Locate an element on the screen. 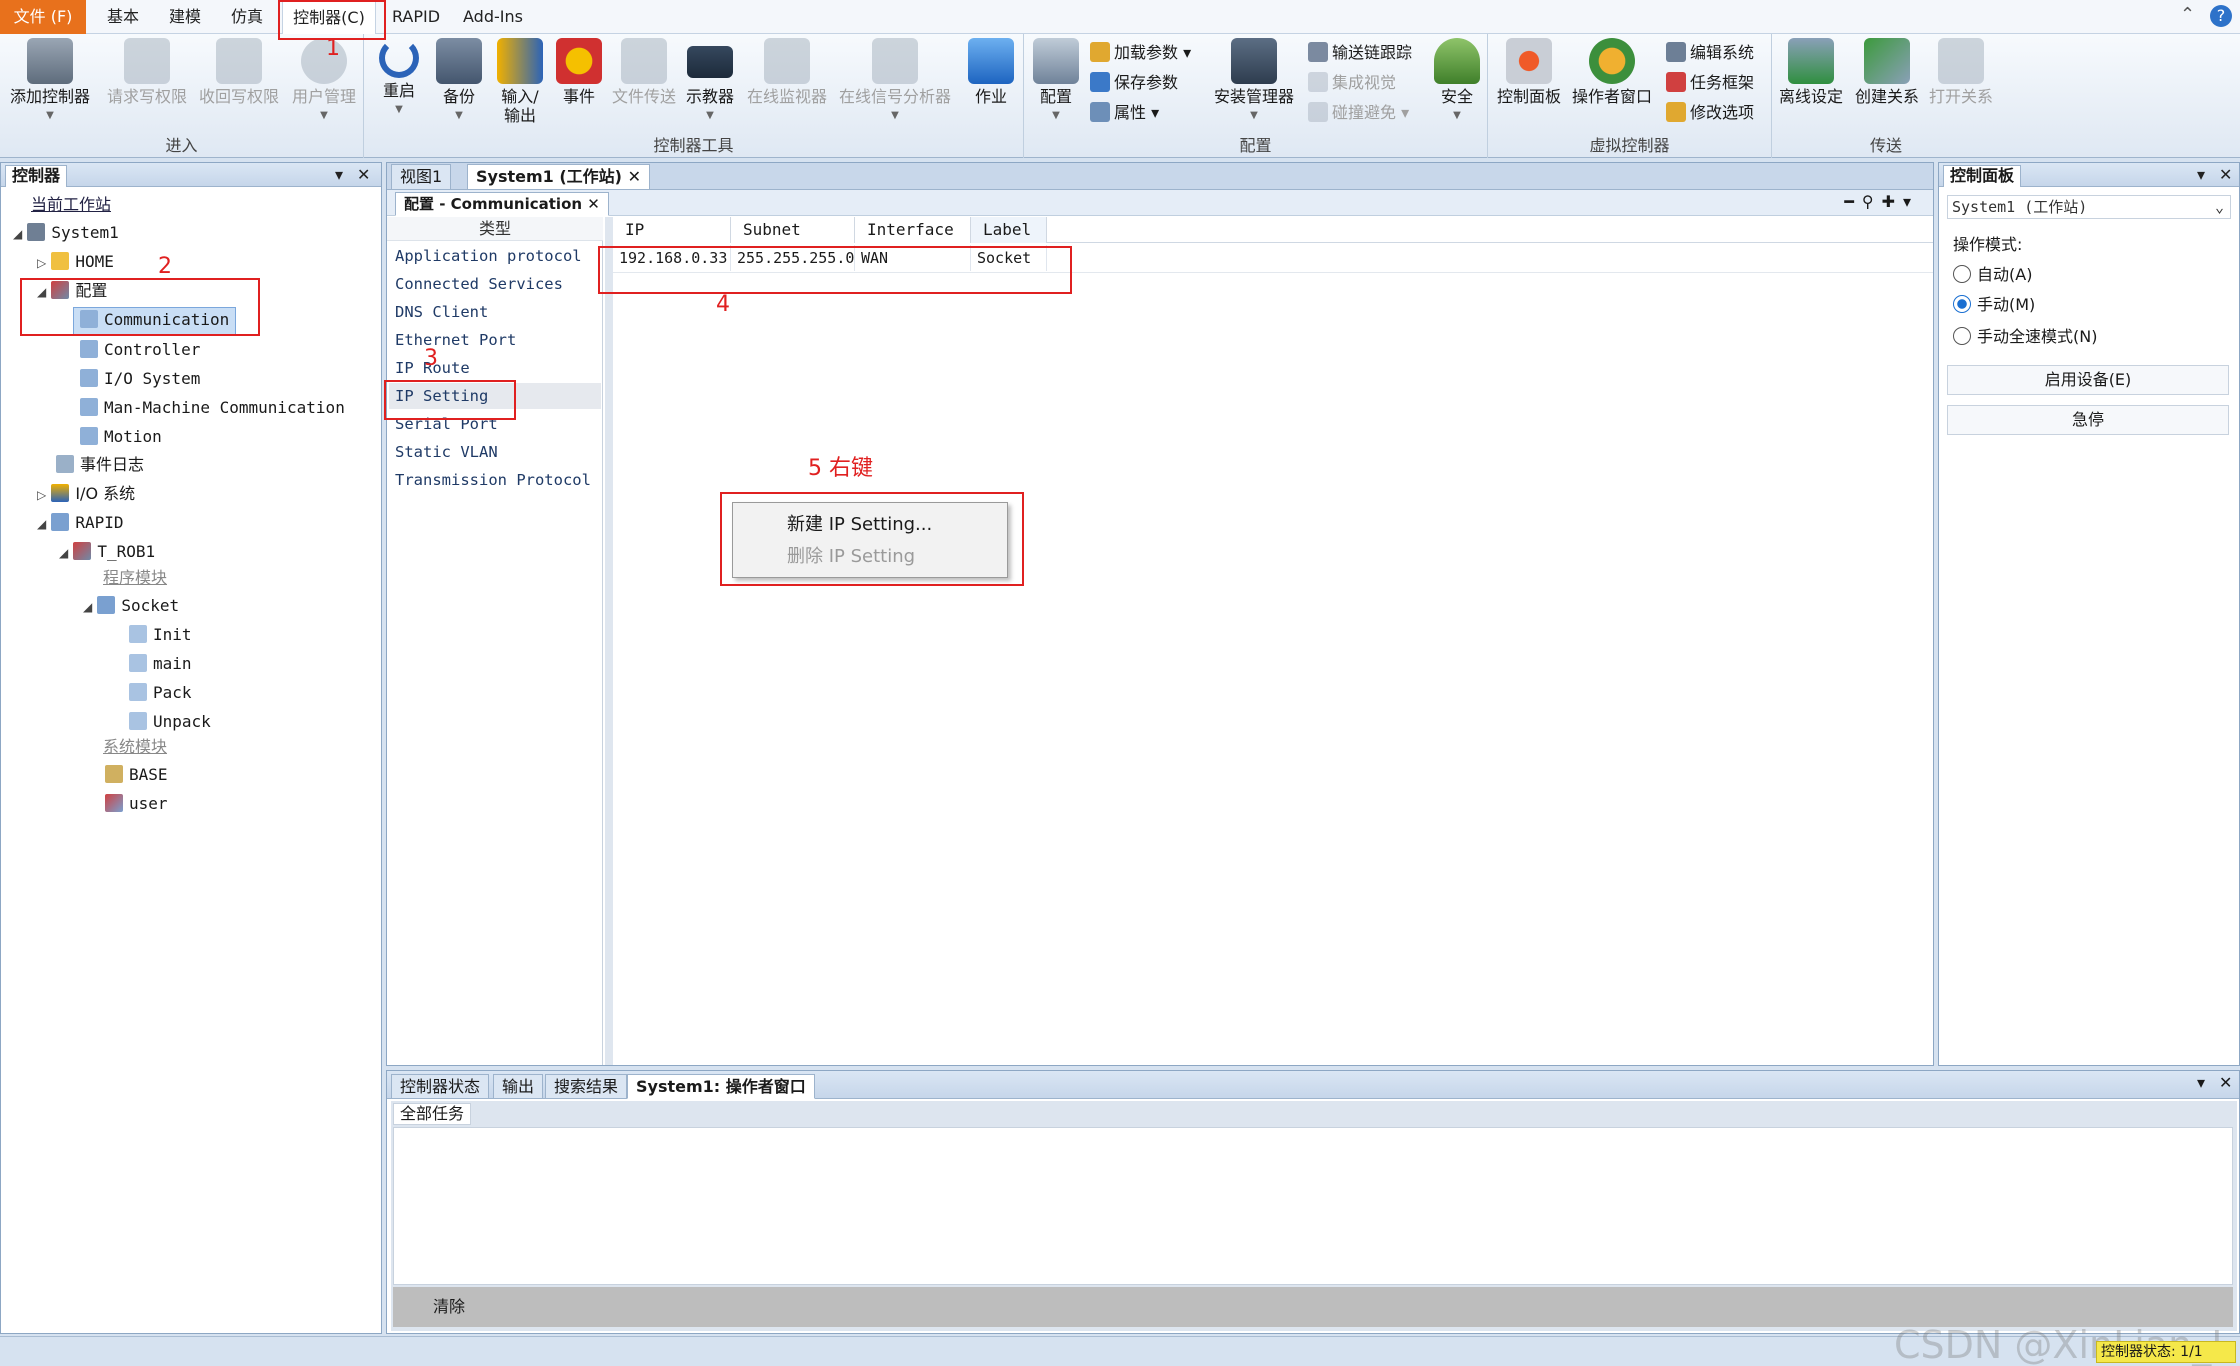 This screenshot has width=2240, height=1366. menu-addins: Add-Ins is located at coordinates (493, 17).